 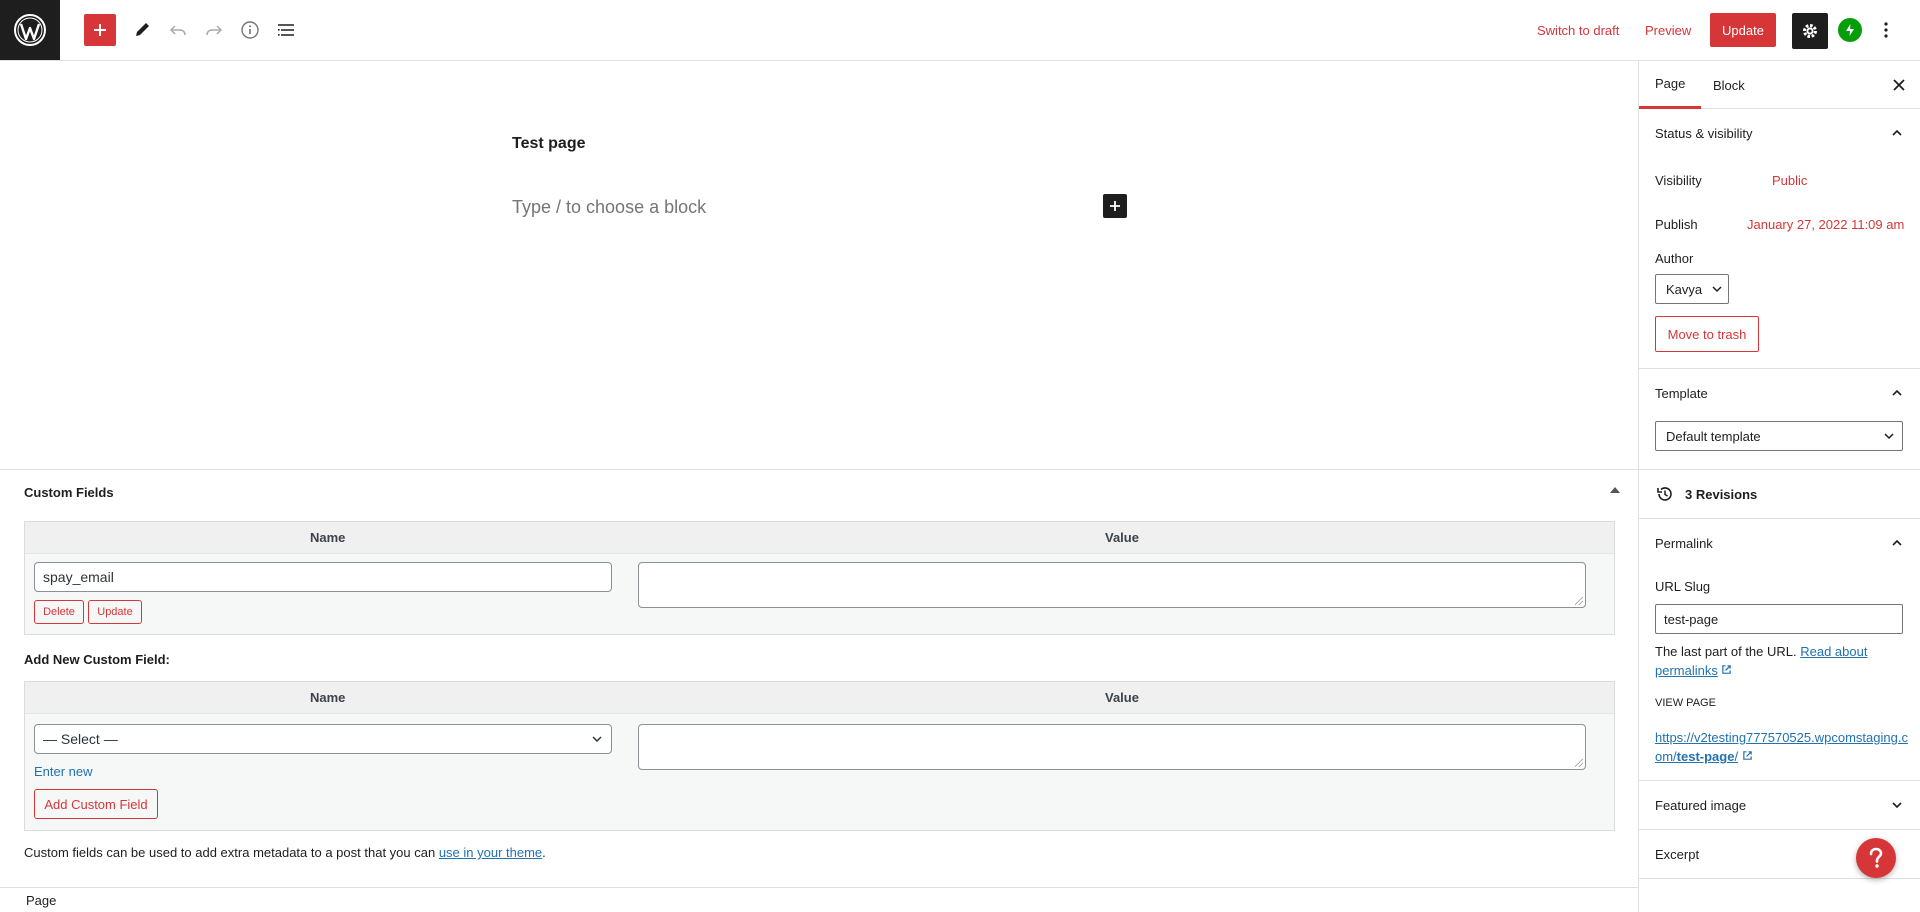 What do you see at coordinates (1701, 805) in the screenshot?
I see `panel-title: Featured image` at bounding box center [1701, 805].